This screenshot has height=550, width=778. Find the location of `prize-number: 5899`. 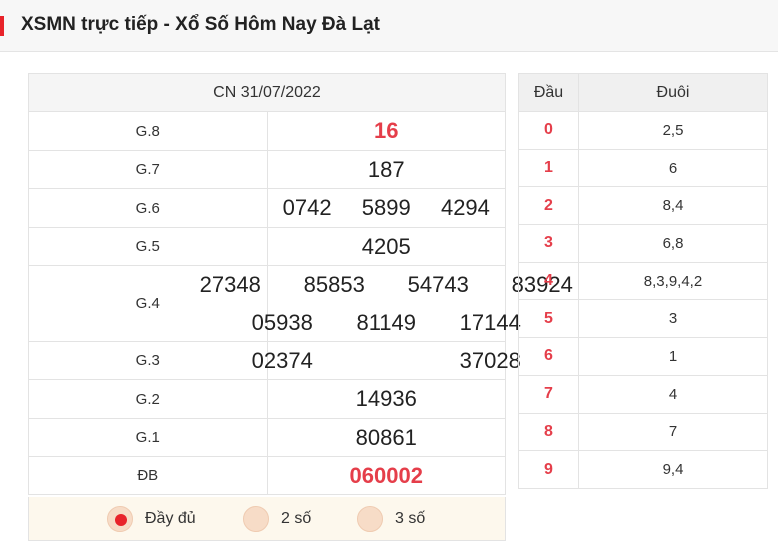

prize-number: 5899 is located at coordinates (386, 207).